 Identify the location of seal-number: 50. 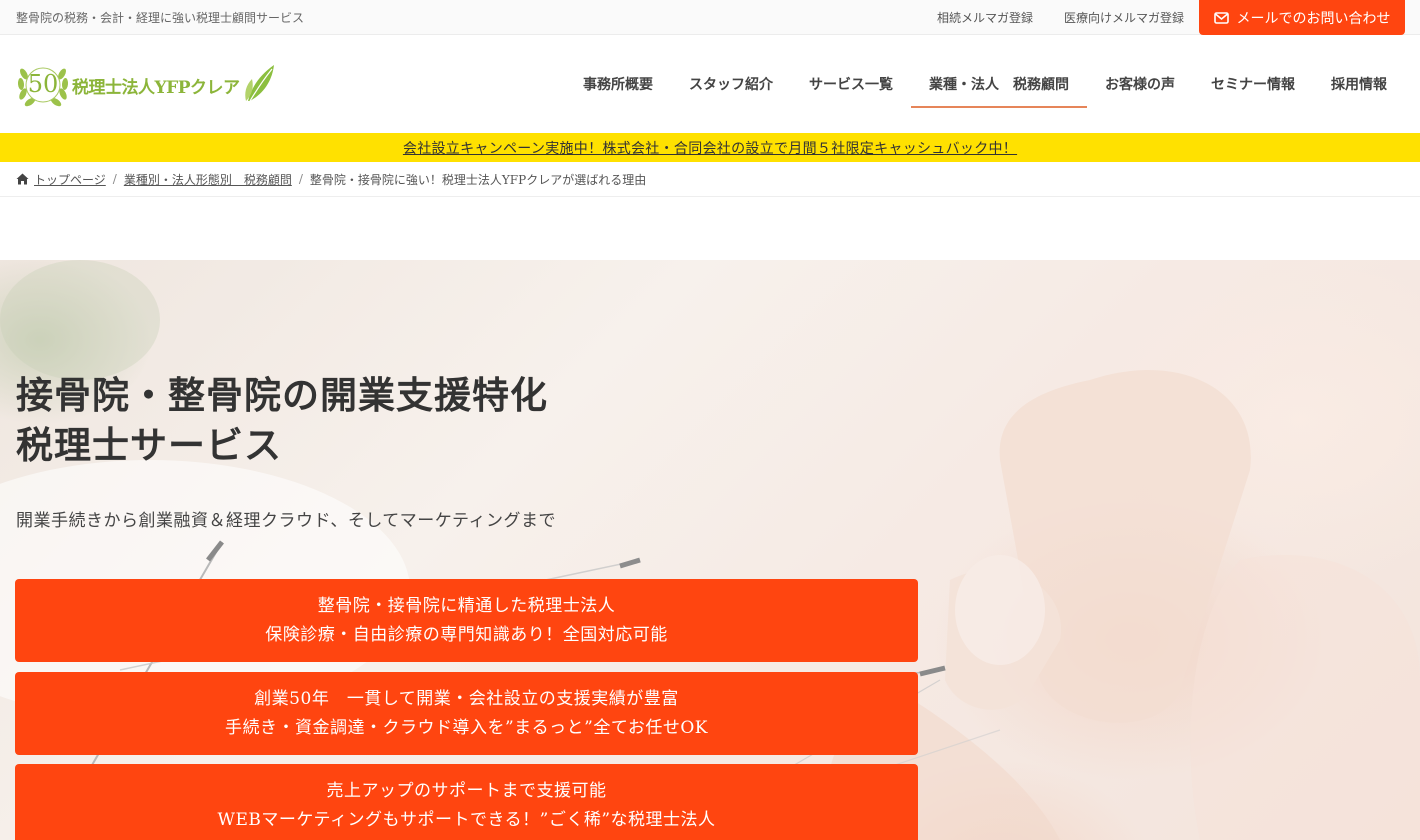
(43, 84).